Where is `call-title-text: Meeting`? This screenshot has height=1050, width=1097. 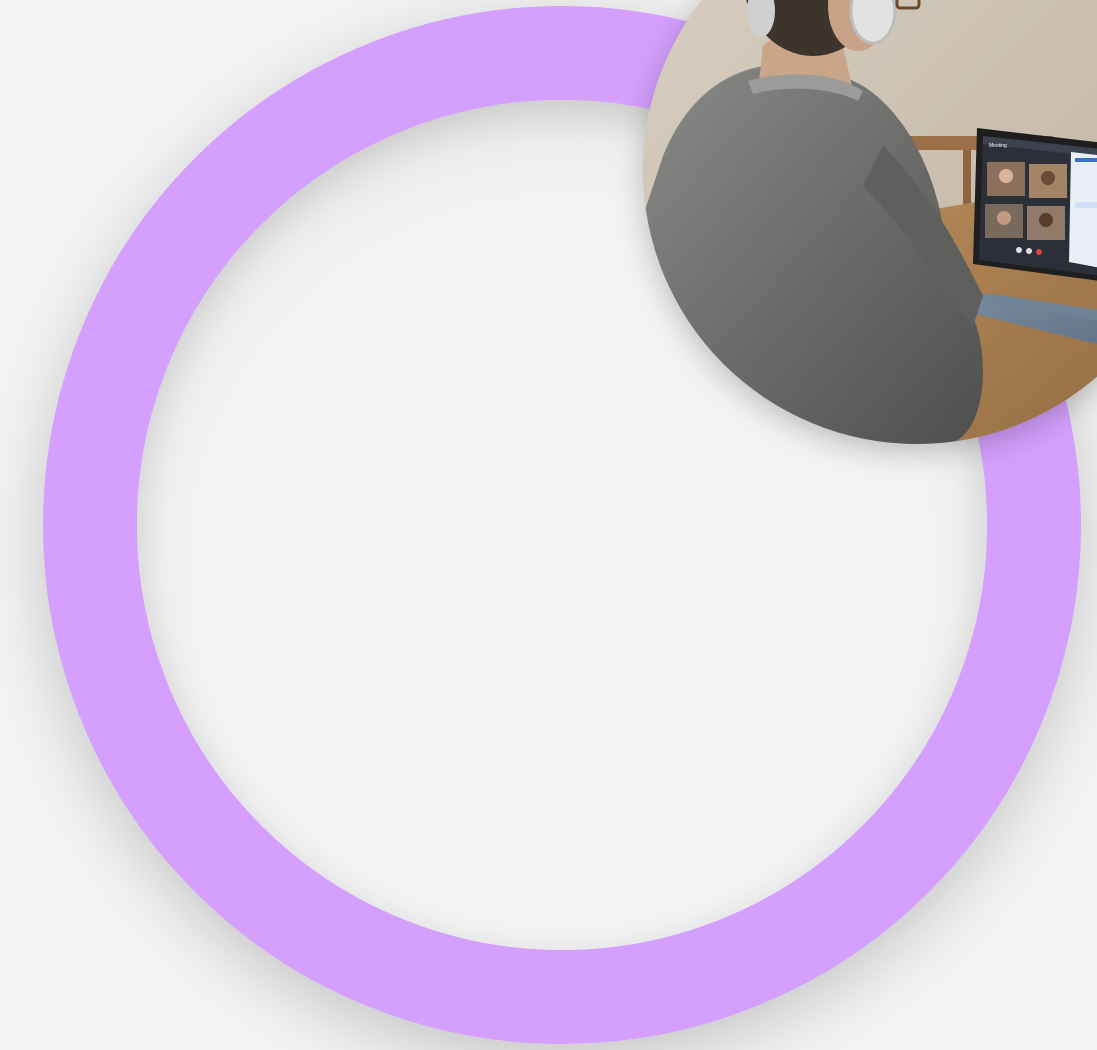
call-title-text: Meeting is located at coordinates (998, 146).